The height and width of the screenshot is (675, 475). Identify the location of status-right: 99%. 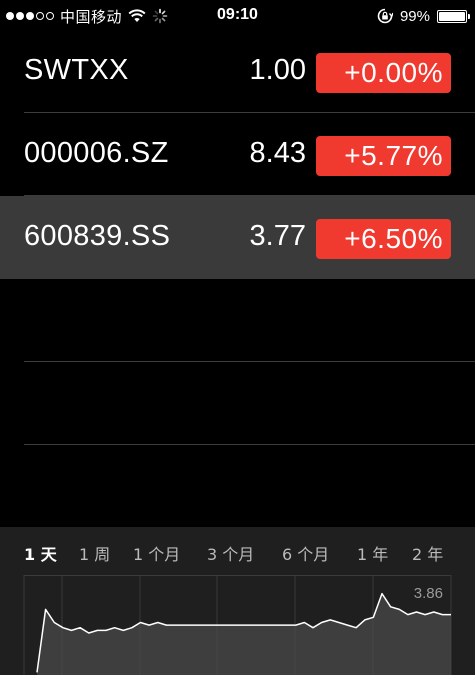
(423, 16).